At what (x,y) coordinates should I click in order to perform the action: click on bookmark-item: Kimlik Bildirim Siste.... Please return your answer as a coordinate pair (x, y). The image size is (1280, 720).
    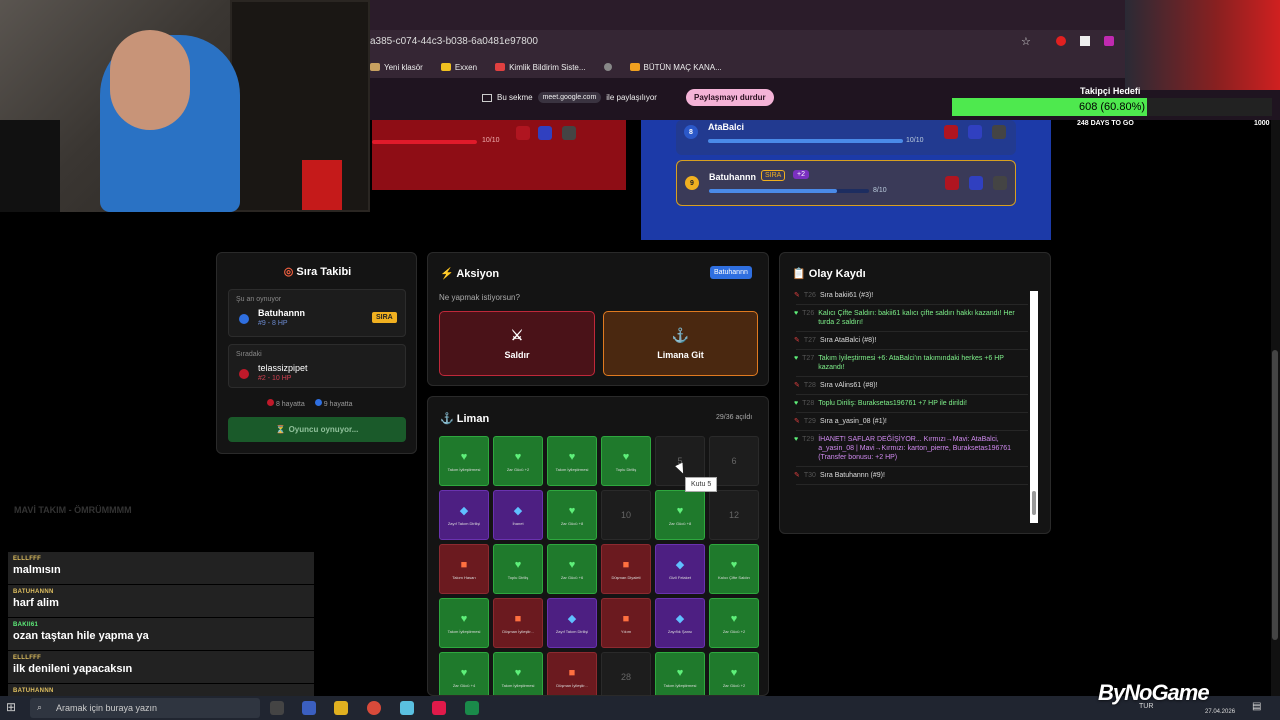
    Looking at the image, I should click on (540, 67).